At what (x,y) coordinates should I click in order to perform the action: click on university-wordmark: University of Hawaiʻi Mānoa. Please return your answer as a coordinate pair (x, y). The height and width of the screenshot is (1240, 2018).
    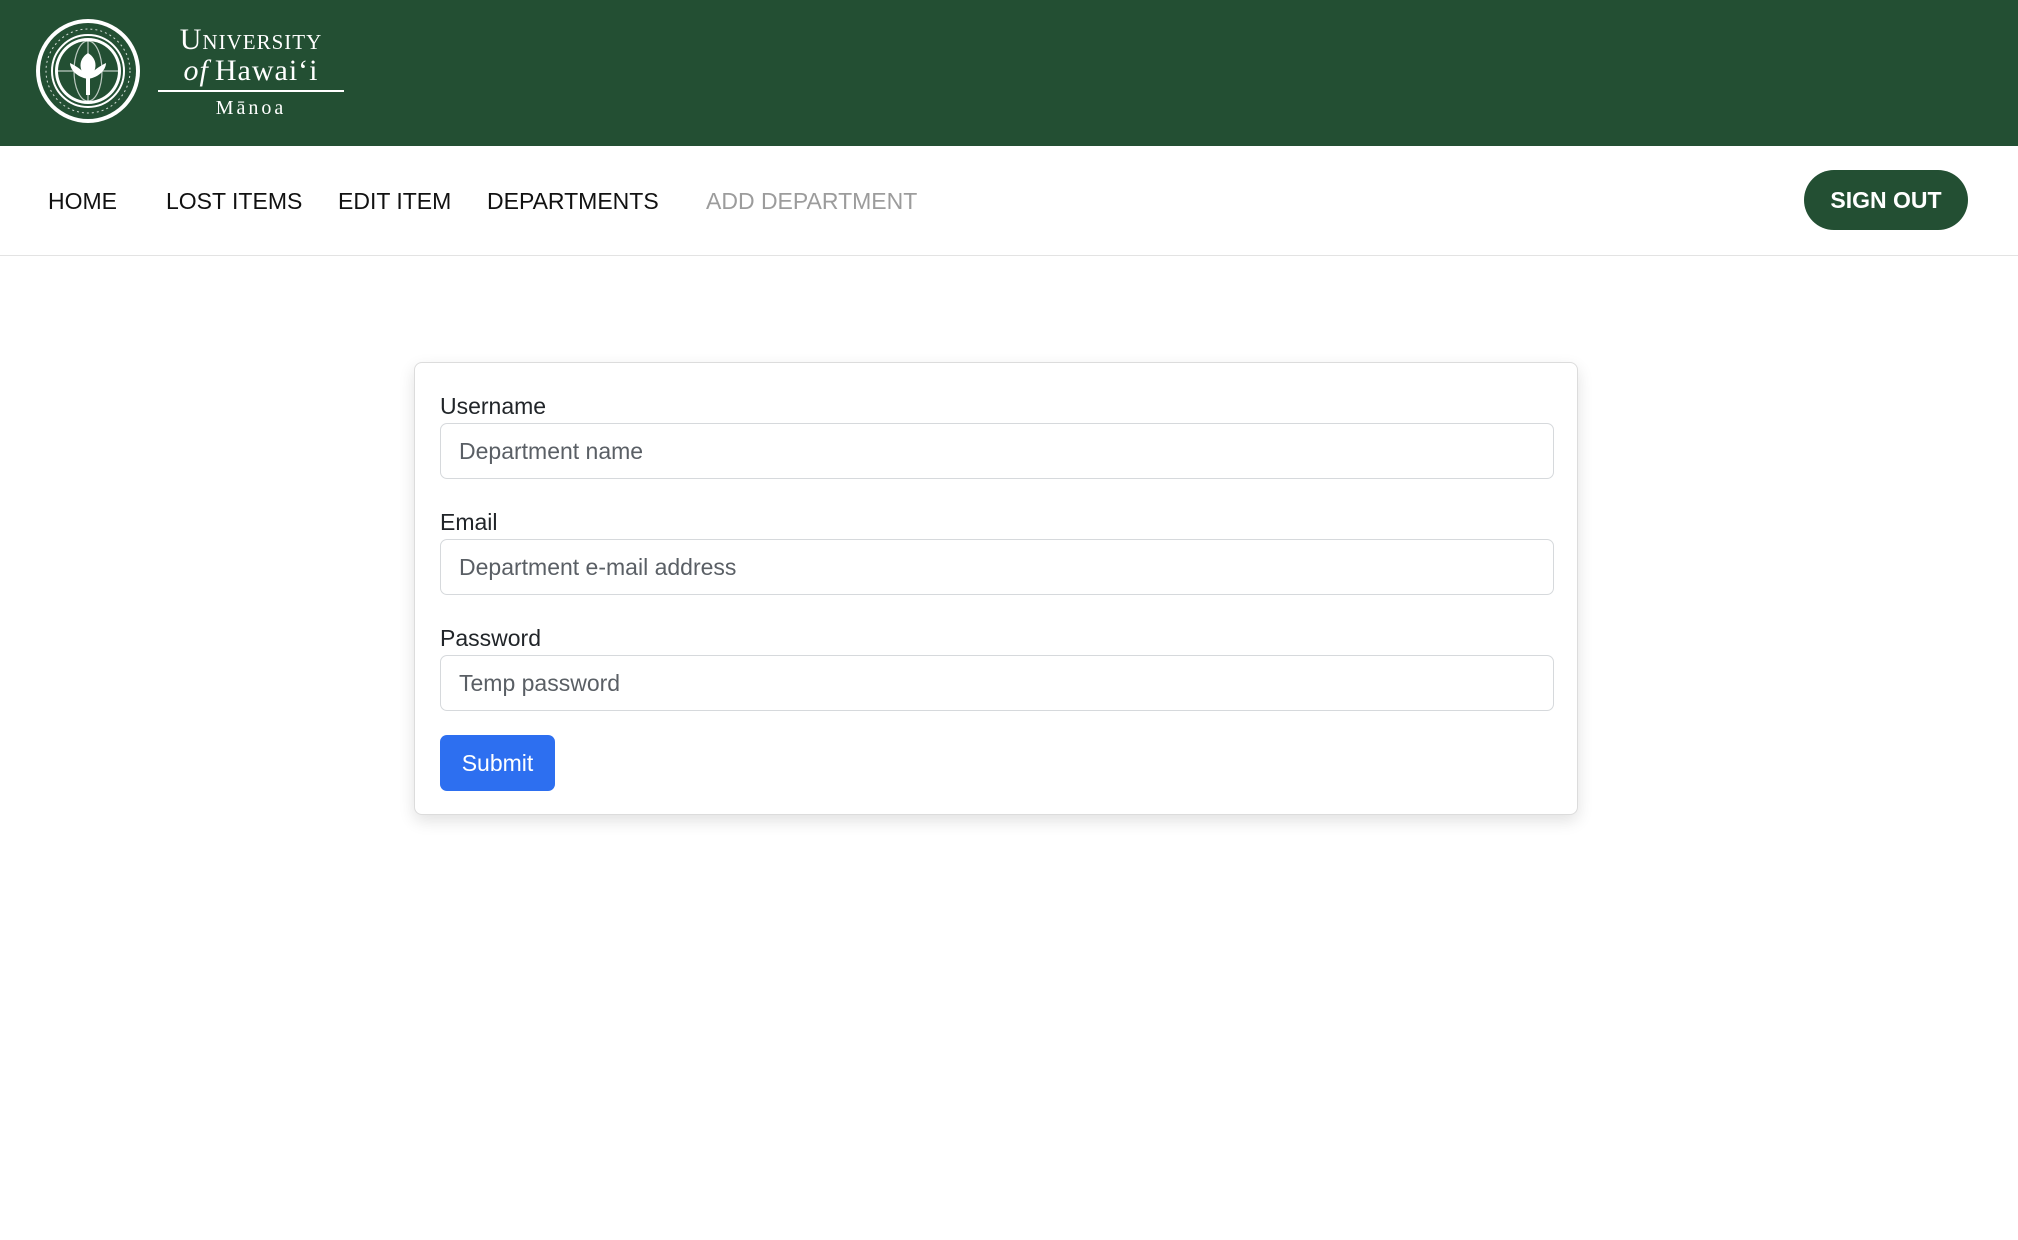
    Looking at the image, I should click on (251, 70).